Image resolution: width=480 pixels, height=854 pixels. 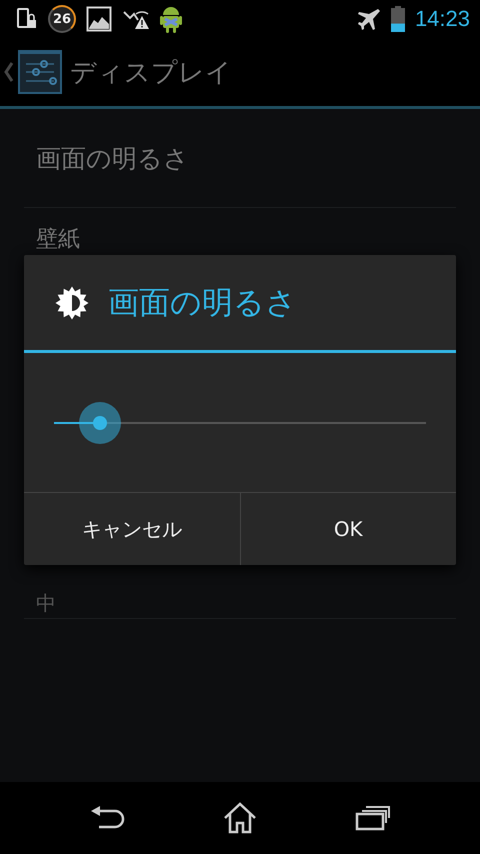 What do you see at coordinates (9, 72) in the screenshot?
I see `caret-icon` at bounding box center [9, 72].